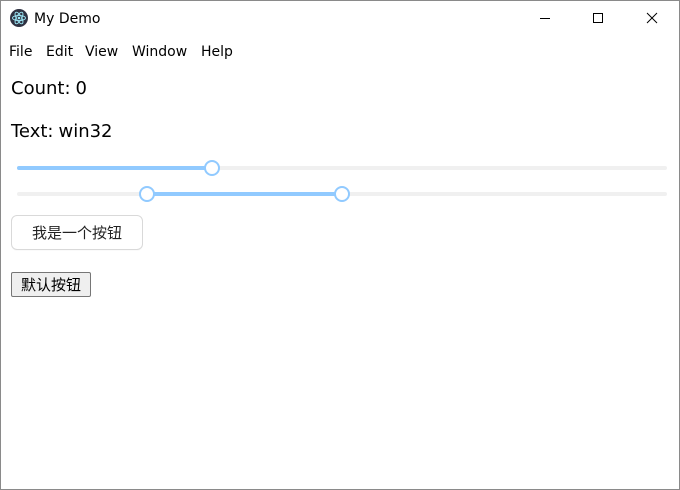 This screenshot has height=490, width=680. I want to click on count-label: Count:, so click(41, 88).